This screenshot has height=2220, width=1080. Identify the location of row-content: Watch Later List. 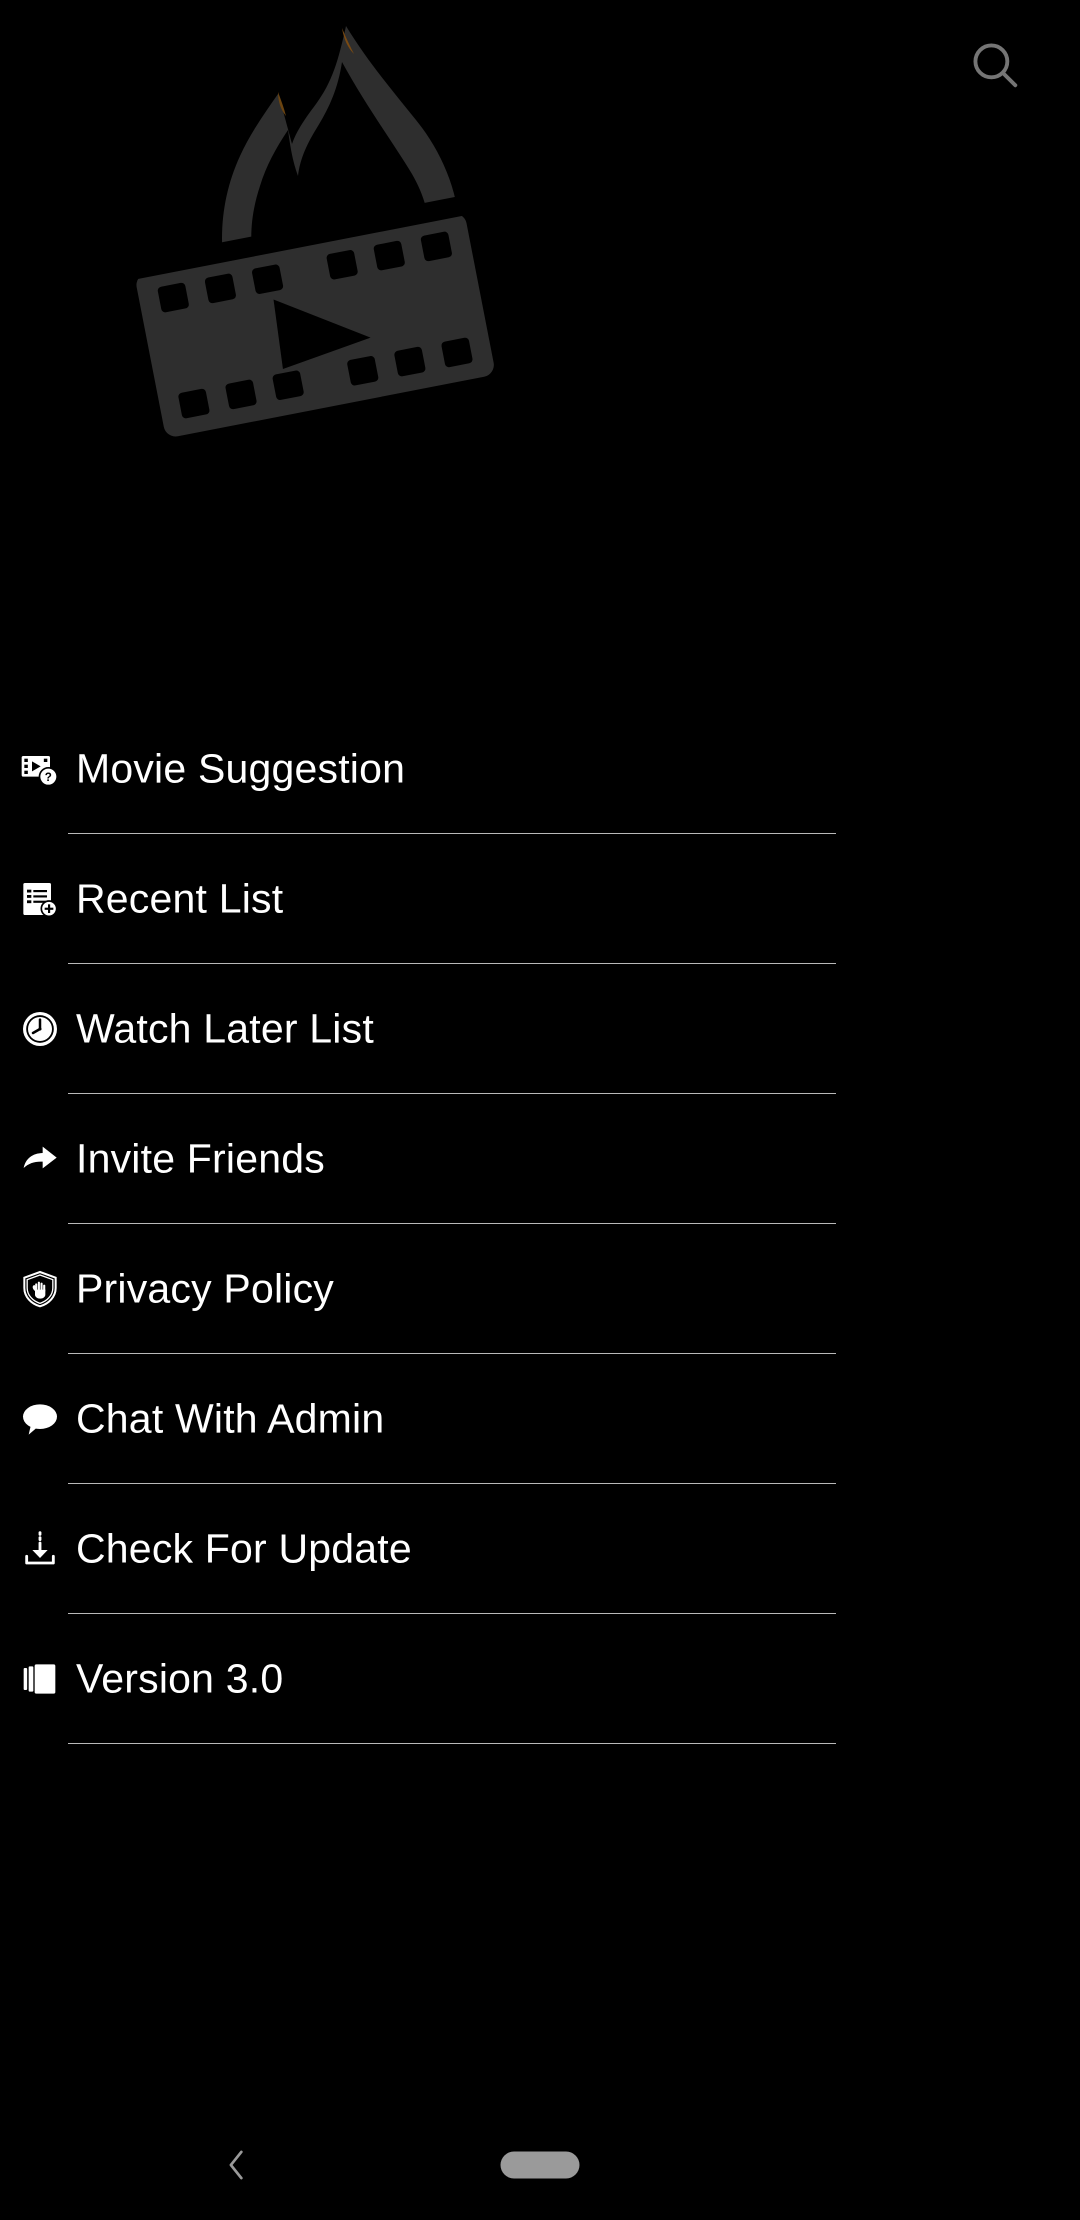
(418, 1028).